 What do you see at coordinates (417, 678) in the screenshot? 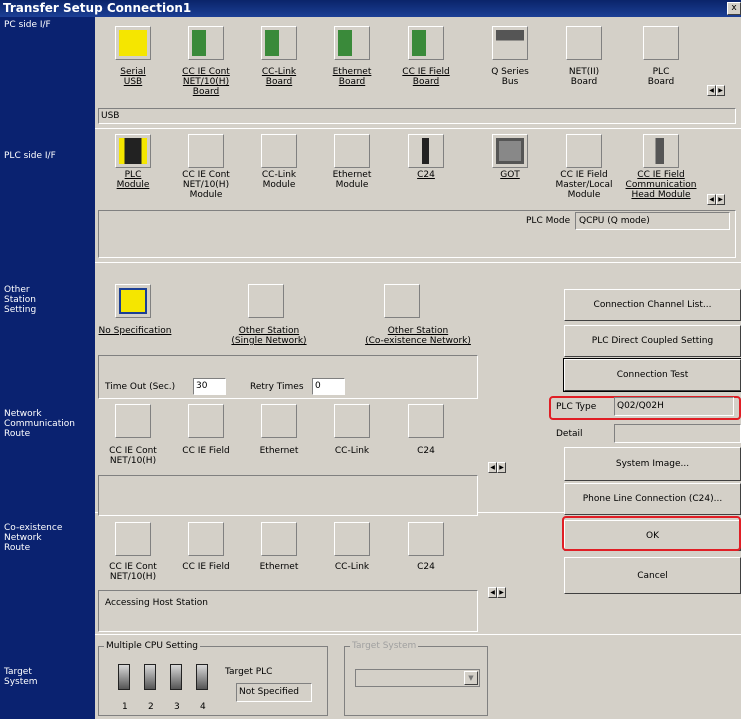
I see `target-system-dropdown: ▼` at bounding box center [417, 678].